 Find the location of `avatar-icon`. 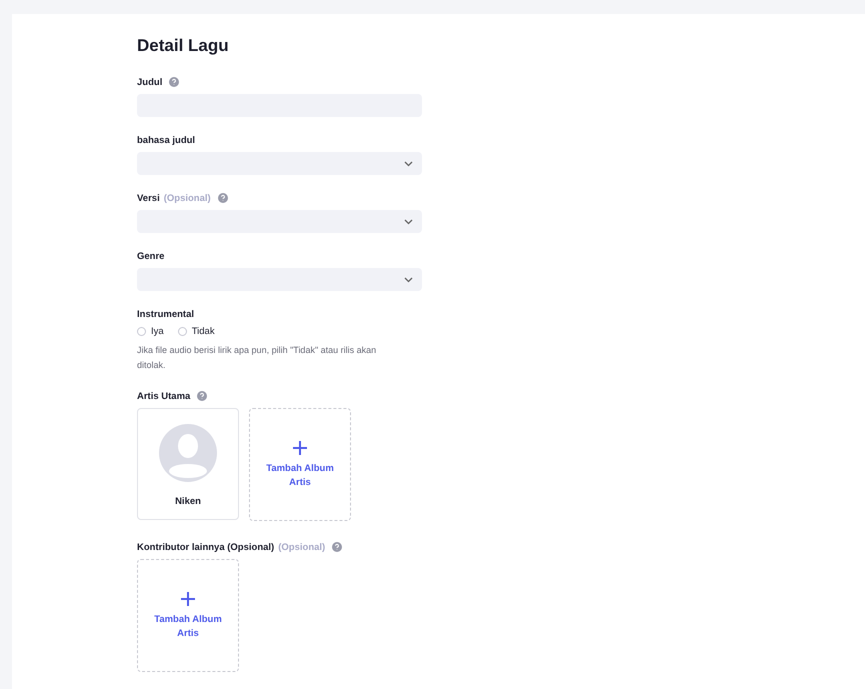

avatar-icon is located at coordinates (188, 453).